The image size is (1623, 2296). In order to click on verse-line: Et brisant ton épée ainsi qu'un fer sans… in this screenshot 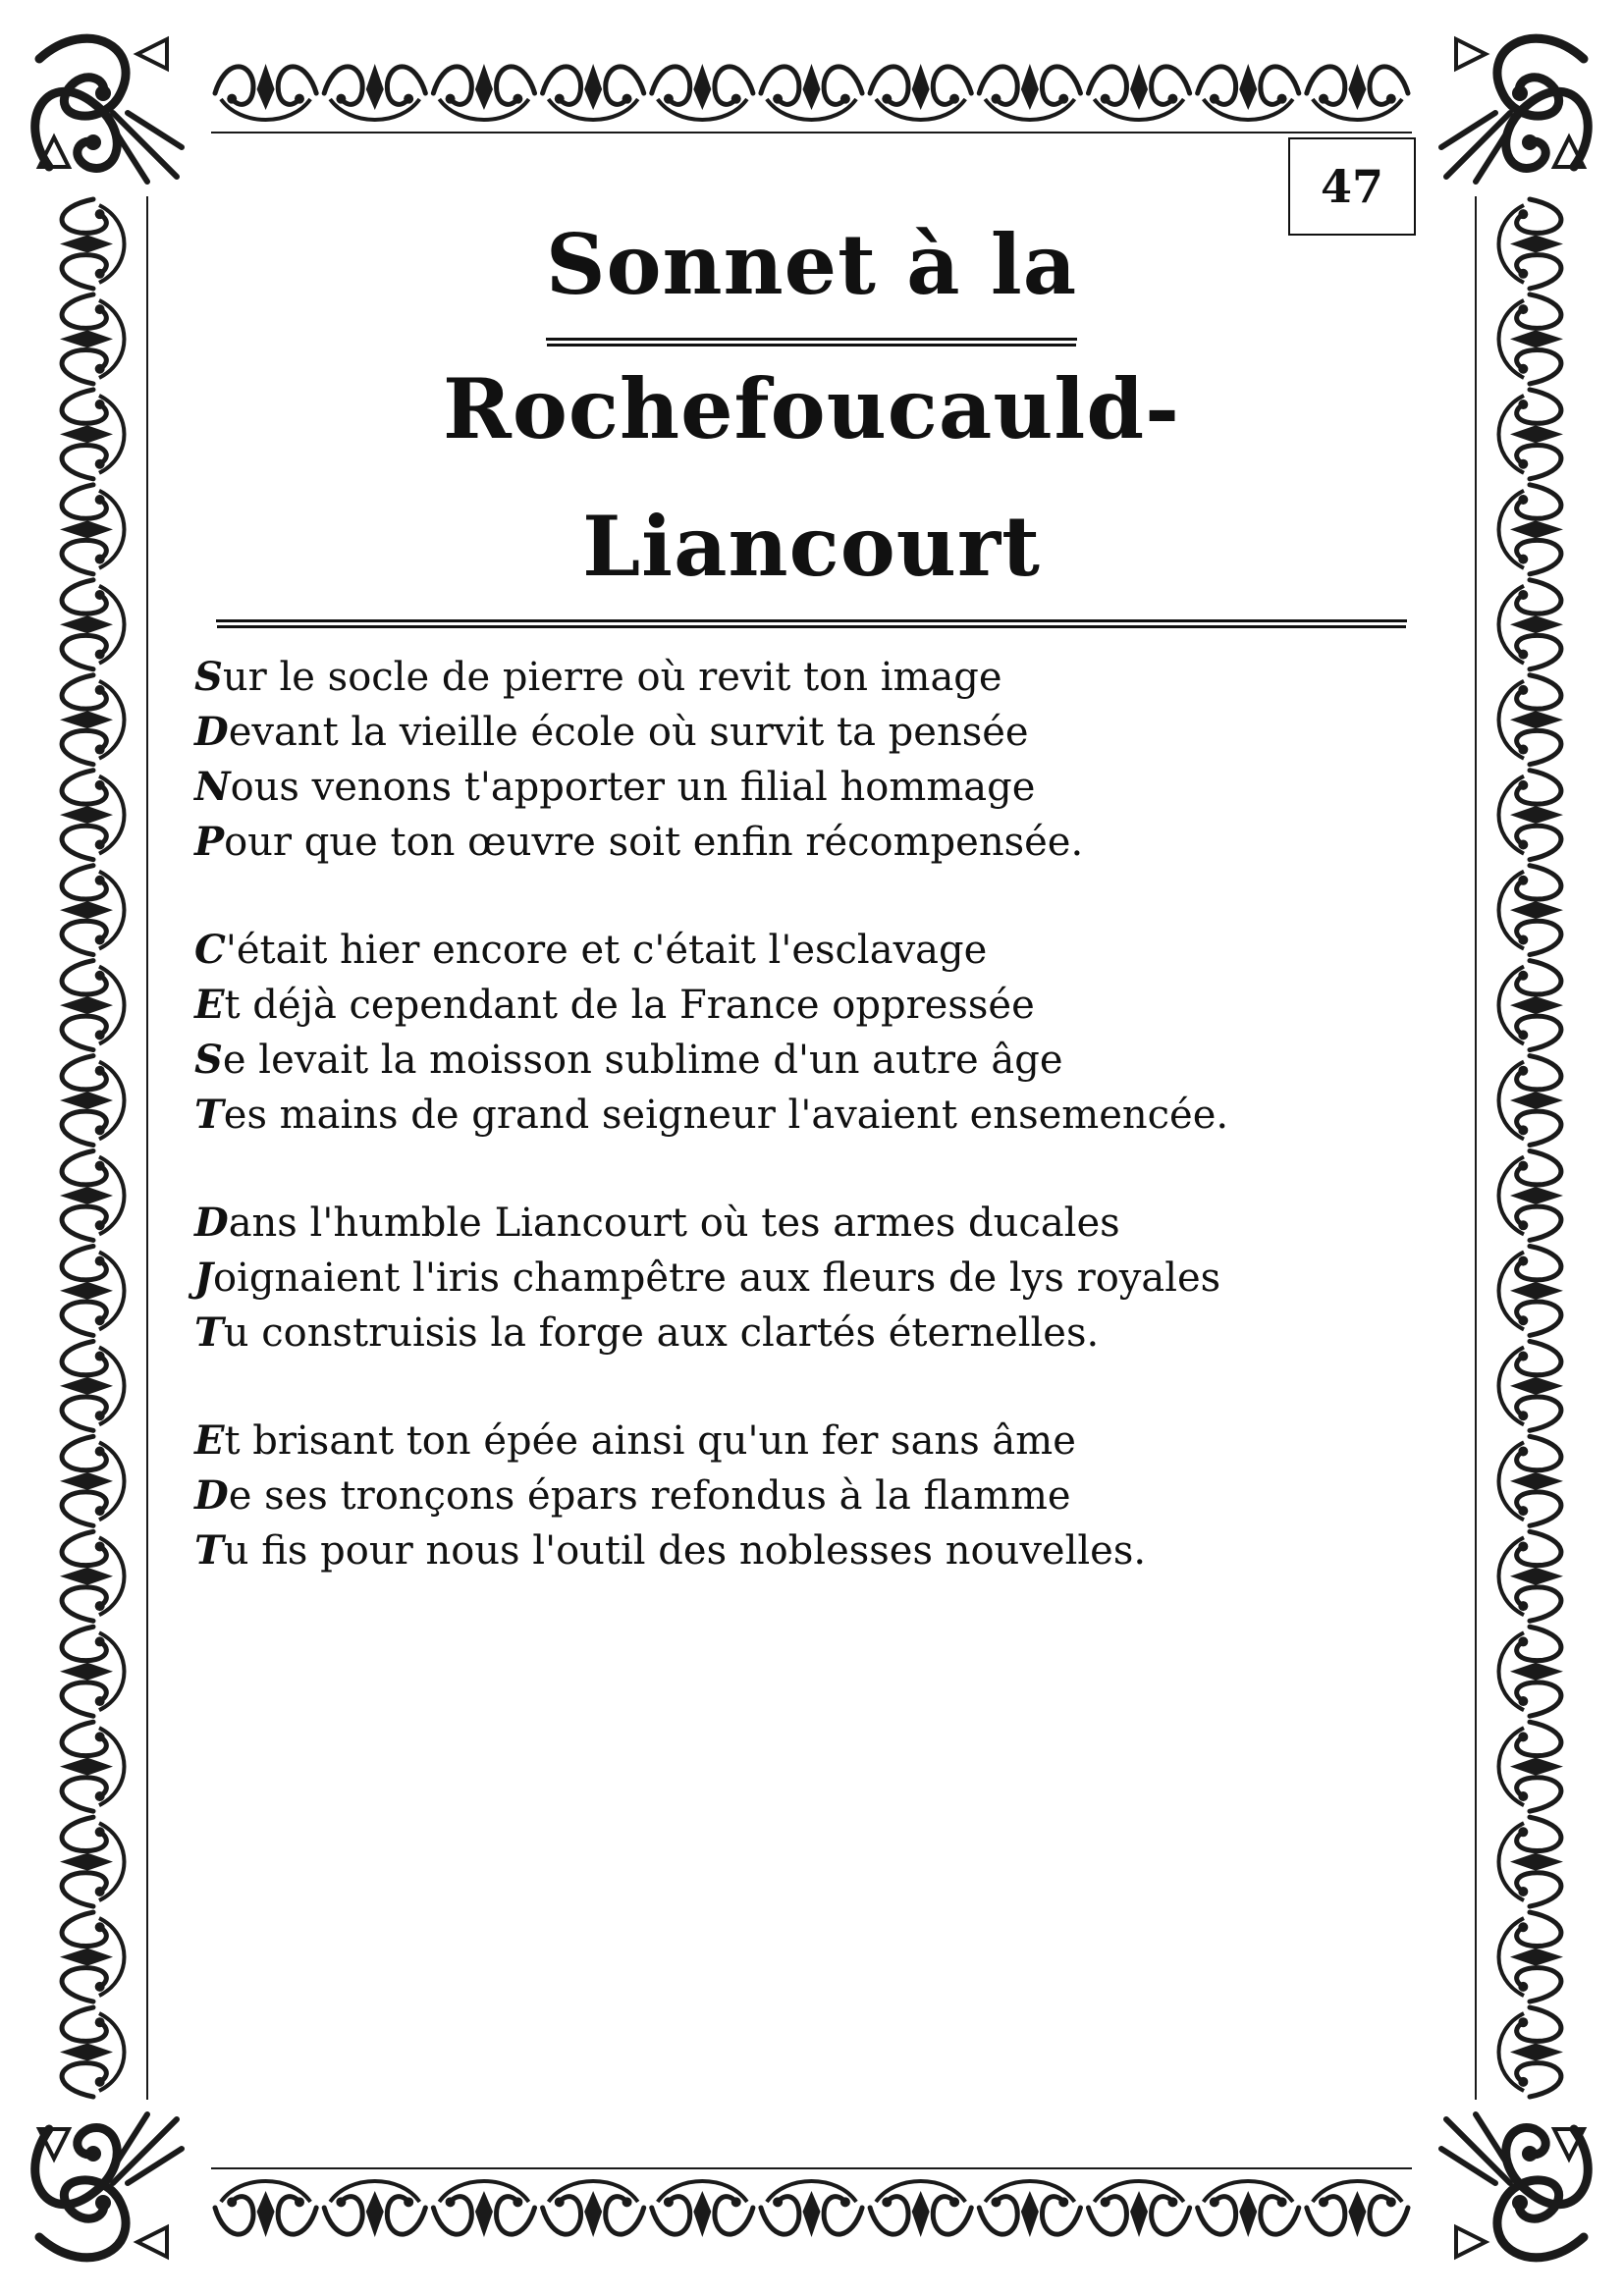, I will do `click(635, 1440)`.